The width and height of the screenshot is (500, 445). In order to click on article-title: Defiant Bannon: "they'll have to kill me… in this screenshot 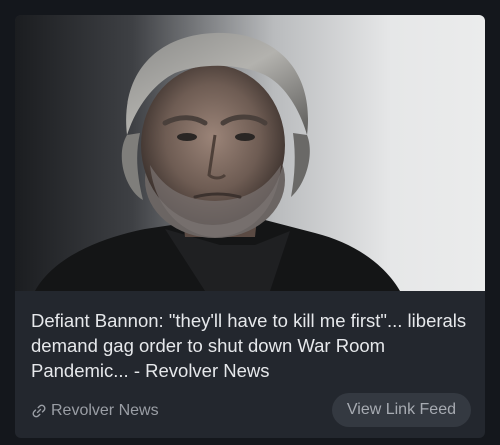, I will do `click(251, 345)`.